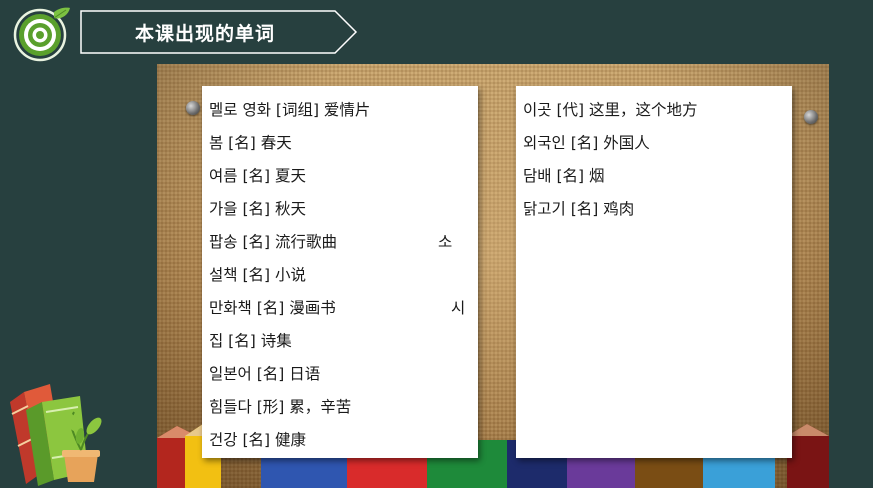 This screenshot has height=488, width=873. Describe the element at coordinates (265, 374) in the screenshot. I see `vocab-item: 일본어 [名] 日语` at that location.